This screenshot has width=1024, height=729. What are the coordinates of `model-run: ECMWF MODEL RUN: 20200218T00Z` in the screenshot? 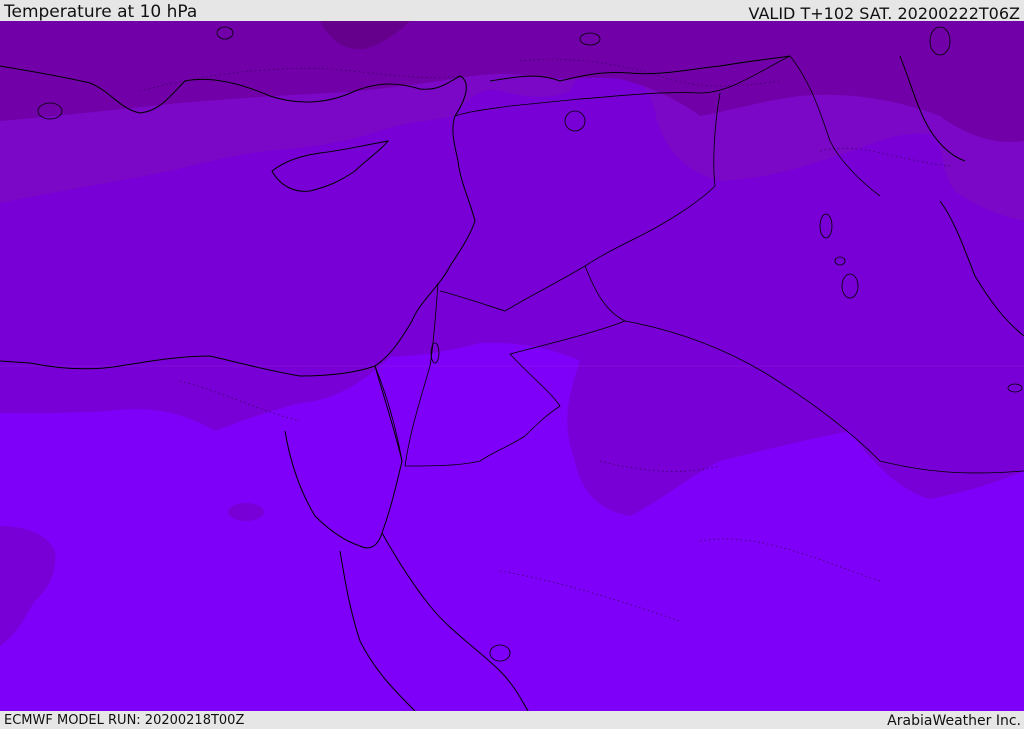 It's located at (124, 720).